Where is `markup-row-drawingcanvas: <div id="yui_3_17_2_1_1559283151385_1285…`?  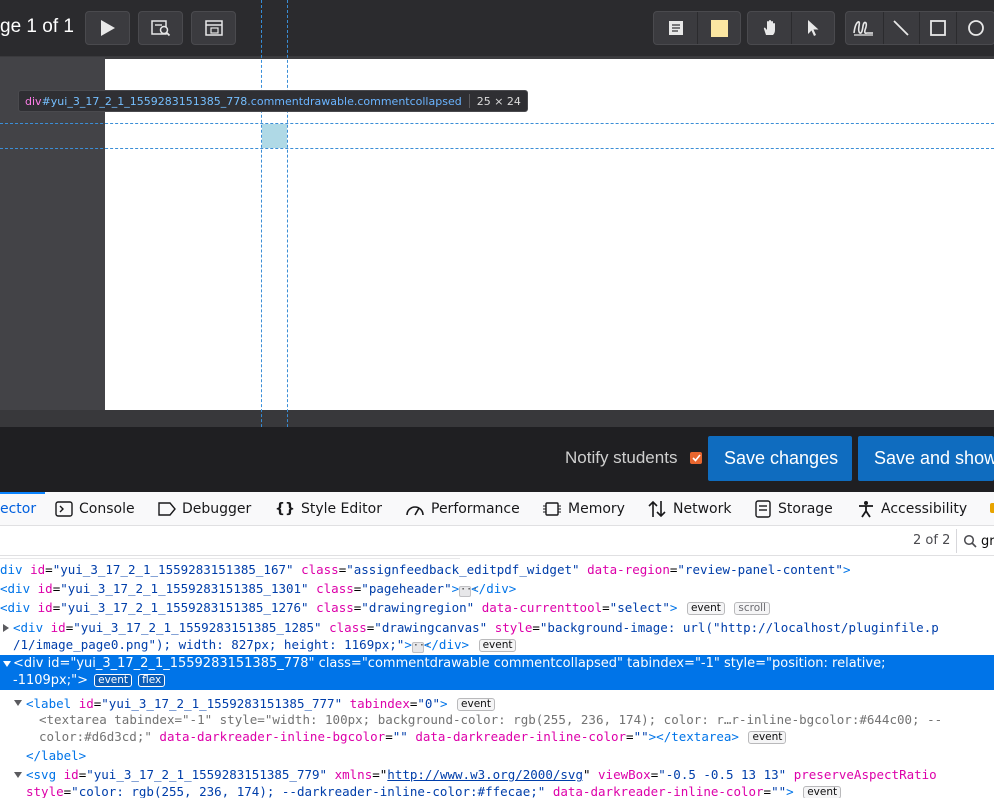 markup-row-drawingcanvas: <div id="yui_3_17_2_1_1559283151385_1285… is located at coordinates (476, 627).